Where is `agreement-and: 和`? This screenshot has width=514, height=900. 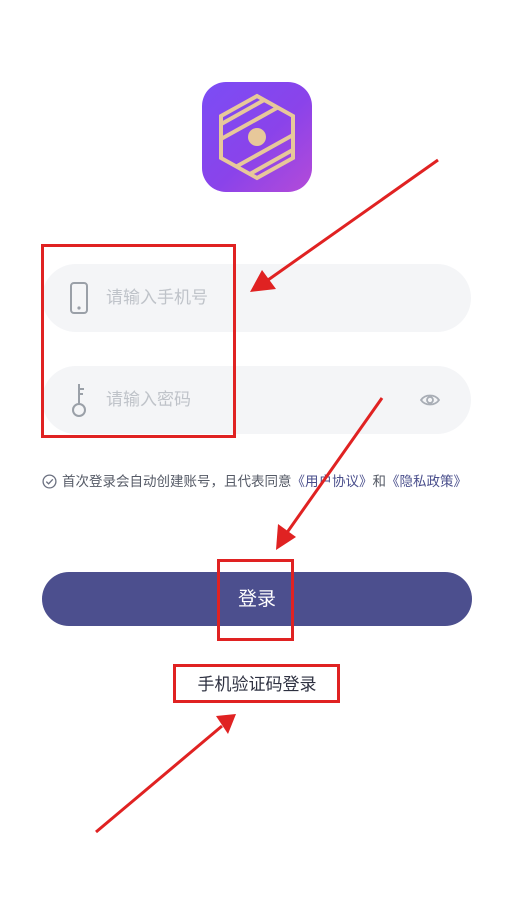 agreement-and: 和 is located at coordinates (379, 482).